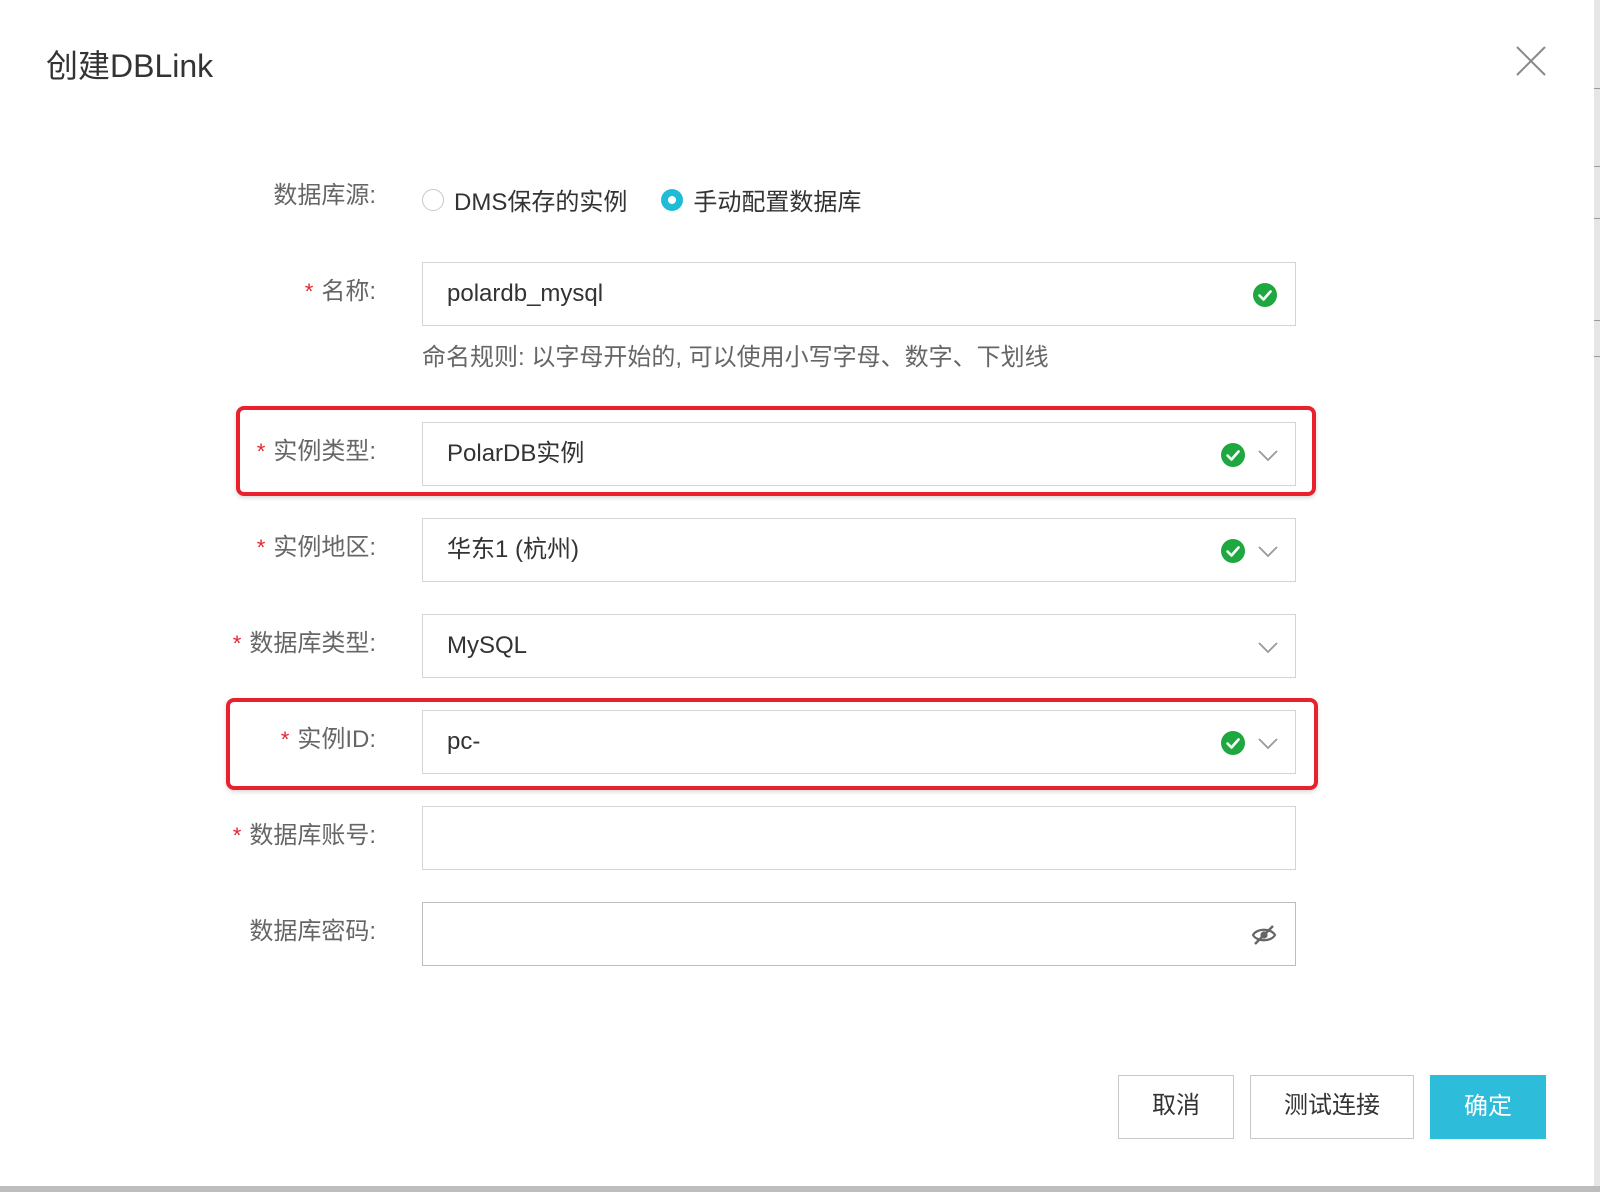 The image size is (1600, 1192). I want to click on eye-slash-icon, so click(1264, 935).